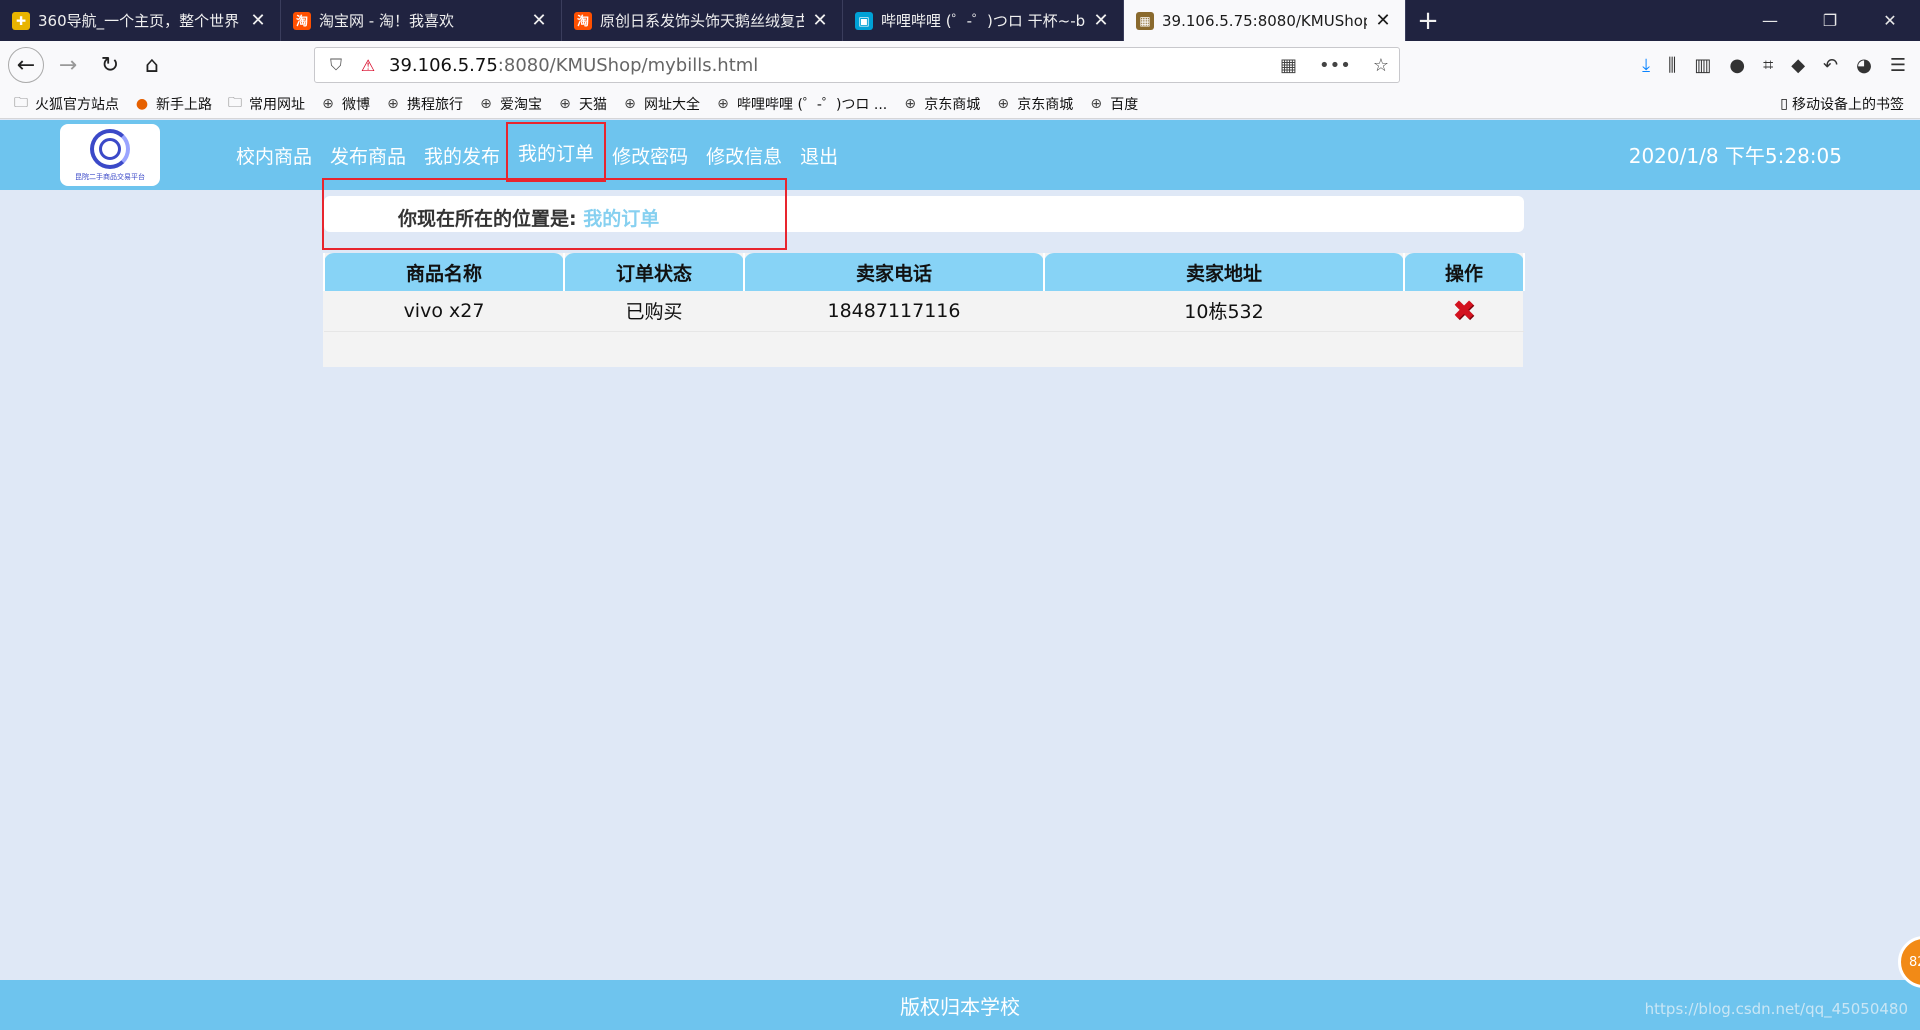 The image size is (1920, 1030). What do you see at coordinates (1646, 65) in the screenshot?
I see `download-icon: ⤓` at bounding box center [1646, 65].